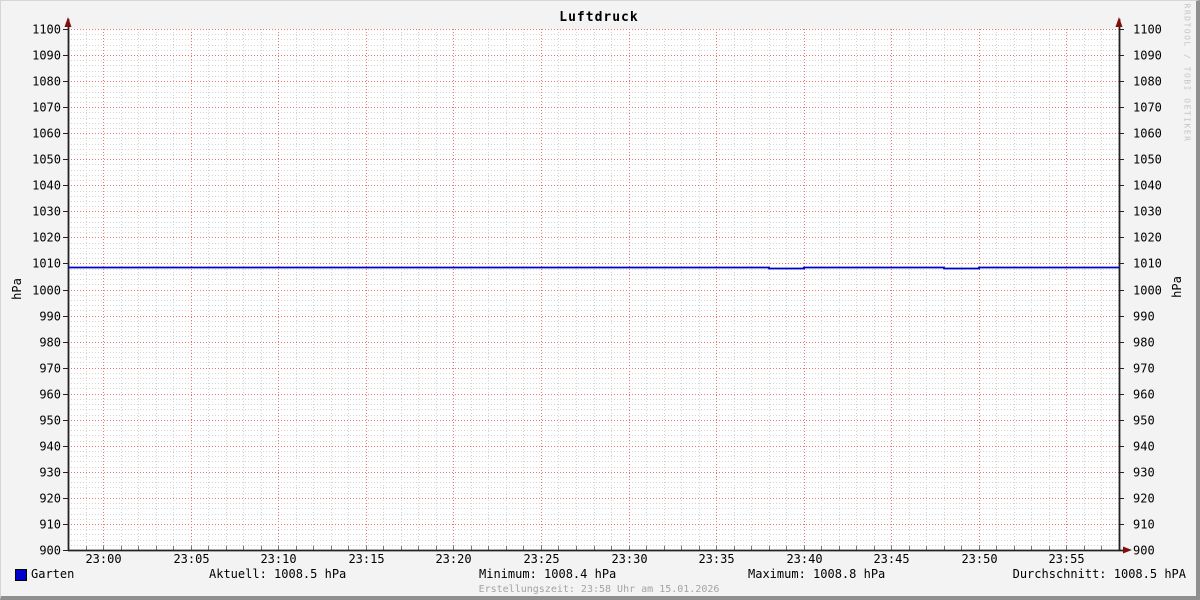 The height and width of the screenshot is (600, 1200). Describe the element at coordinates (46, 291) in the screenshot. I see `y-tick-label-left: 1000` at that location.